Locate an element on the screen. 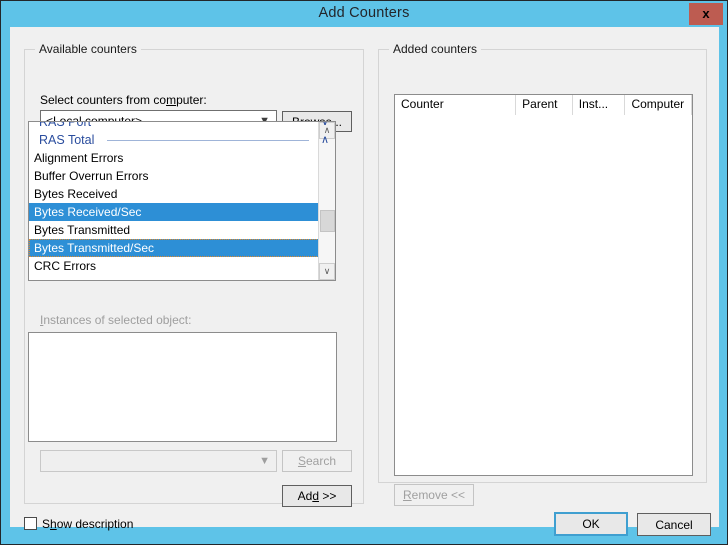 This screenshot has height=545, width=728. title-bar: Add Counters x is located at coordinates (364, 14).